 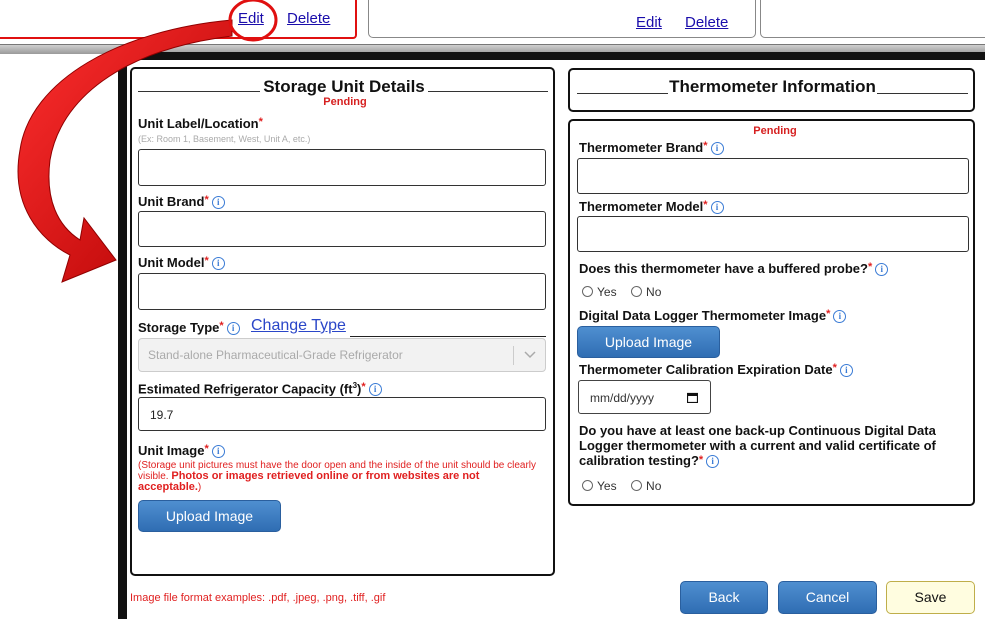 What do you see at coordinates (147, 141) in the screenshot?
I see `annotation-arrow-icon` at bounding box center [147, 141].